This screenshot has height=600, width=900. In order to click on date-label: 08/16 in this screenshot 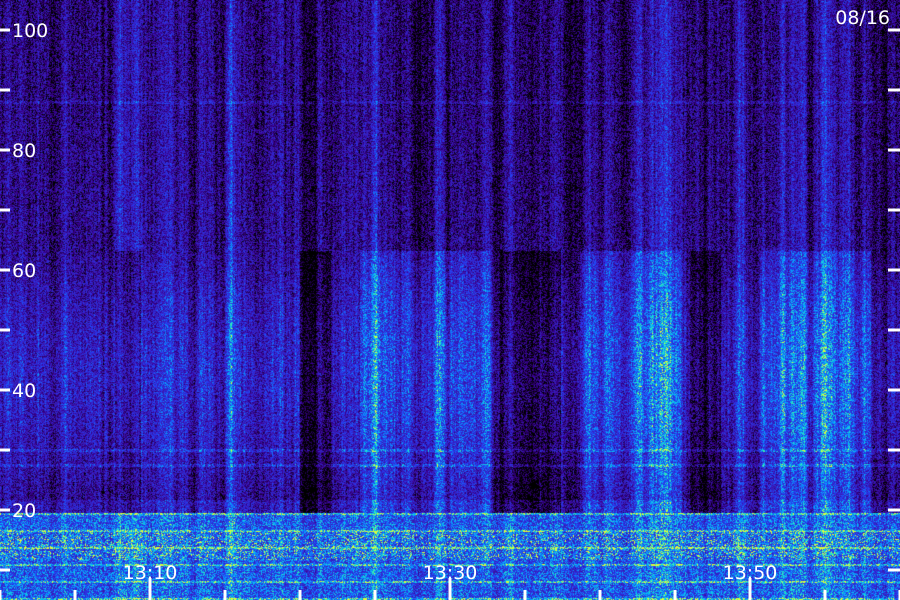, I will do `click(862, 18)`.